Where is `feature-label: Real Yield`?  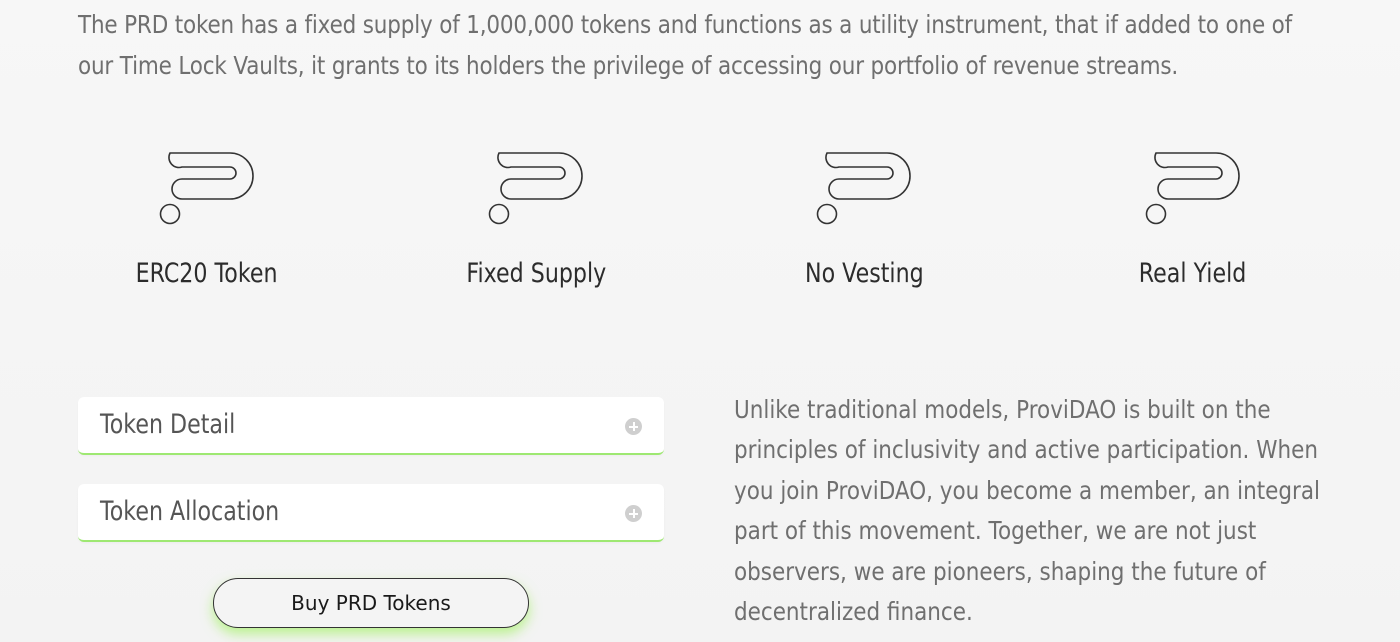 feature-label: Real Yield is located at coordinates (1193, 273).